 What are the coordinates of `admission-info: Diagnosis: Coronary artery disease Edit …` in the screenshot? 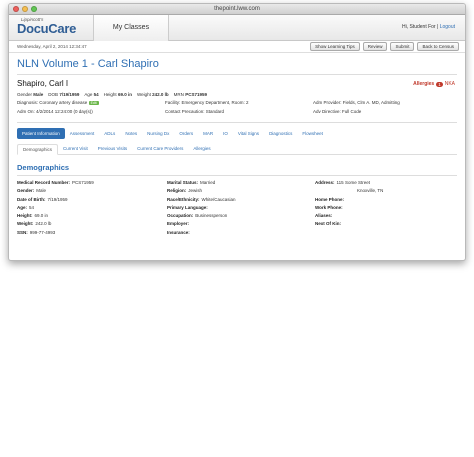 It's located at (237, 110).